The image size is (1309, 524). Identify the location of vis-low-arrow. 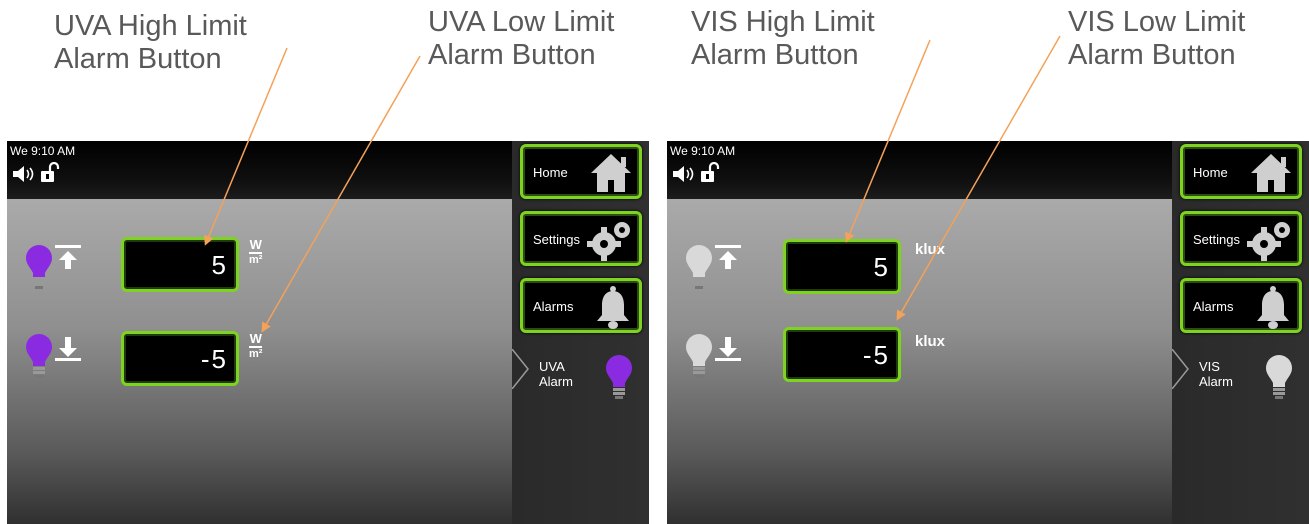
(978, 178).